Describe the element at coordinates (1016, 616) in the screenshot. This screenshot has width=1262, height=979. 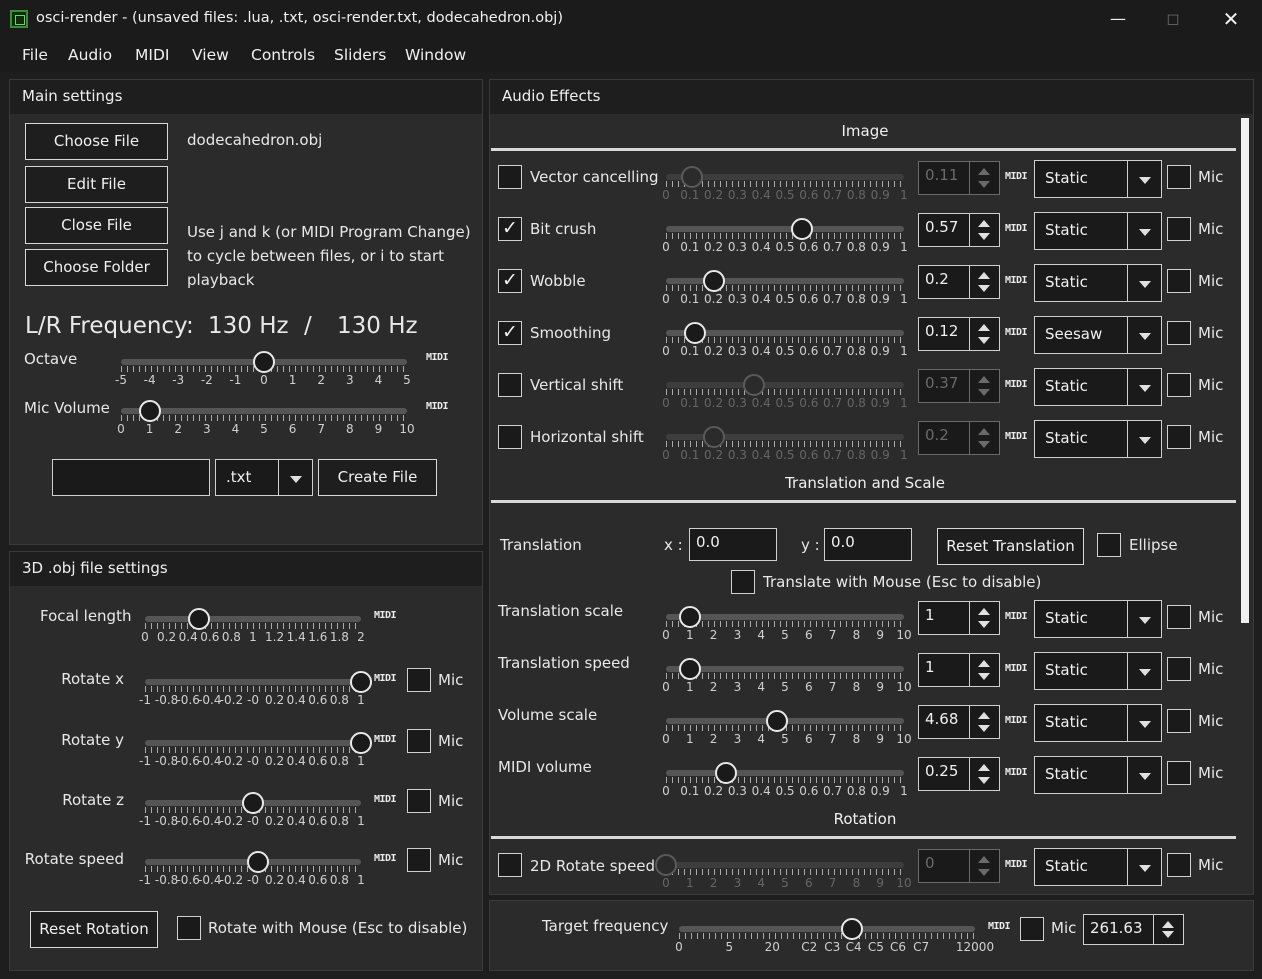
I see `translation-scale-midi-icon: MIDI` at that location.